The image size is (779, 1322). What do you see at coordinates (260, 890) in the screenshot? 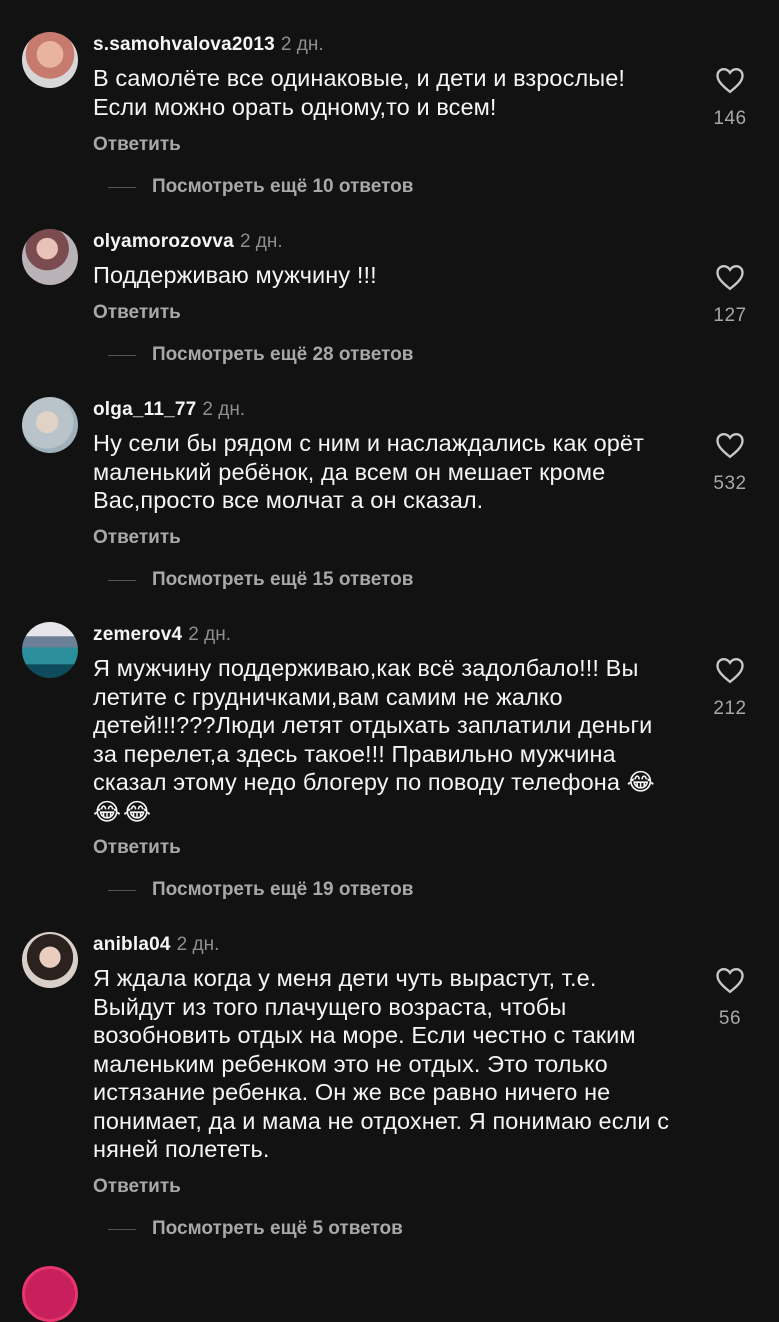
I see `view-replies-button: Посмотреть ещё 19 ответов` at bounding box center [260, 890].